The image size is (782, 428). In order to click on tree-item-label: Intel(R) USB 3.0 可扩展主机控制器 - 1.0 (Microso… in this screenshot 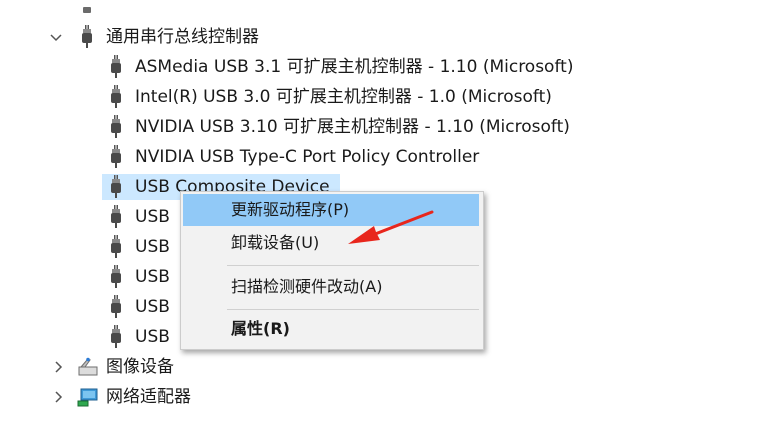, I will do `click(343, 97)`.